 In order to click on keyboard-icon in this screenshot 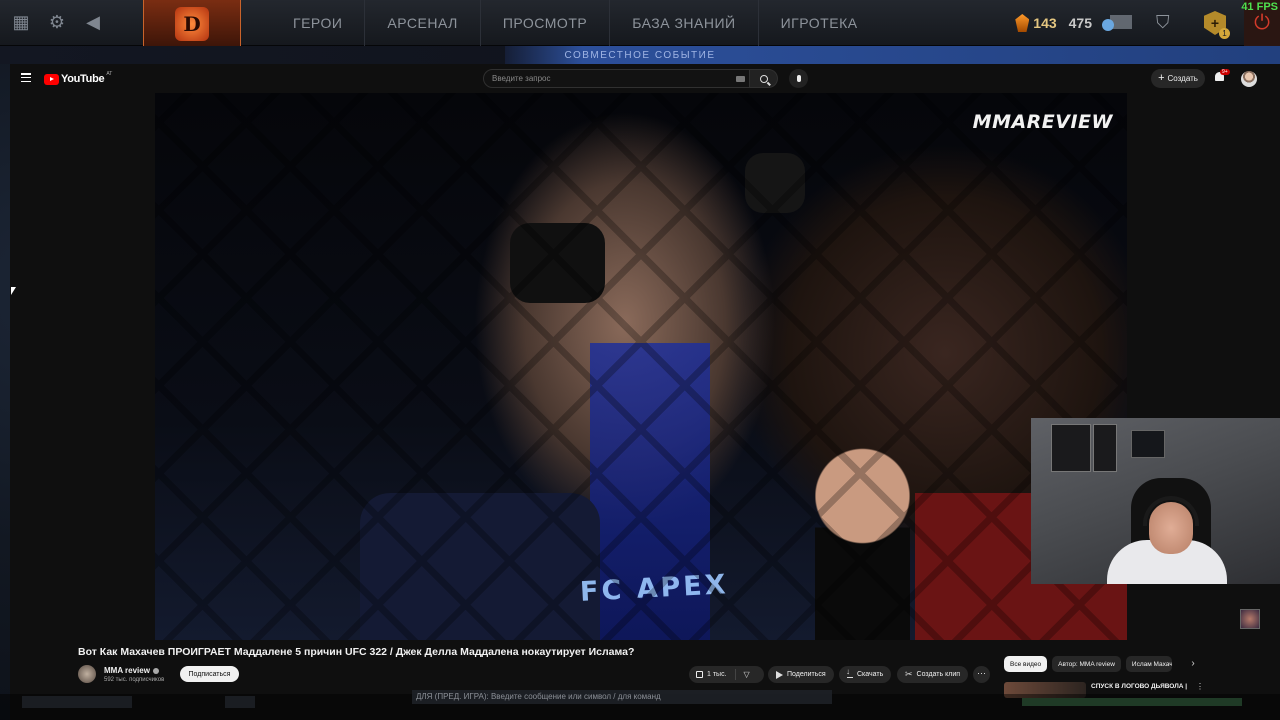, I will do `click(740, 79)`.